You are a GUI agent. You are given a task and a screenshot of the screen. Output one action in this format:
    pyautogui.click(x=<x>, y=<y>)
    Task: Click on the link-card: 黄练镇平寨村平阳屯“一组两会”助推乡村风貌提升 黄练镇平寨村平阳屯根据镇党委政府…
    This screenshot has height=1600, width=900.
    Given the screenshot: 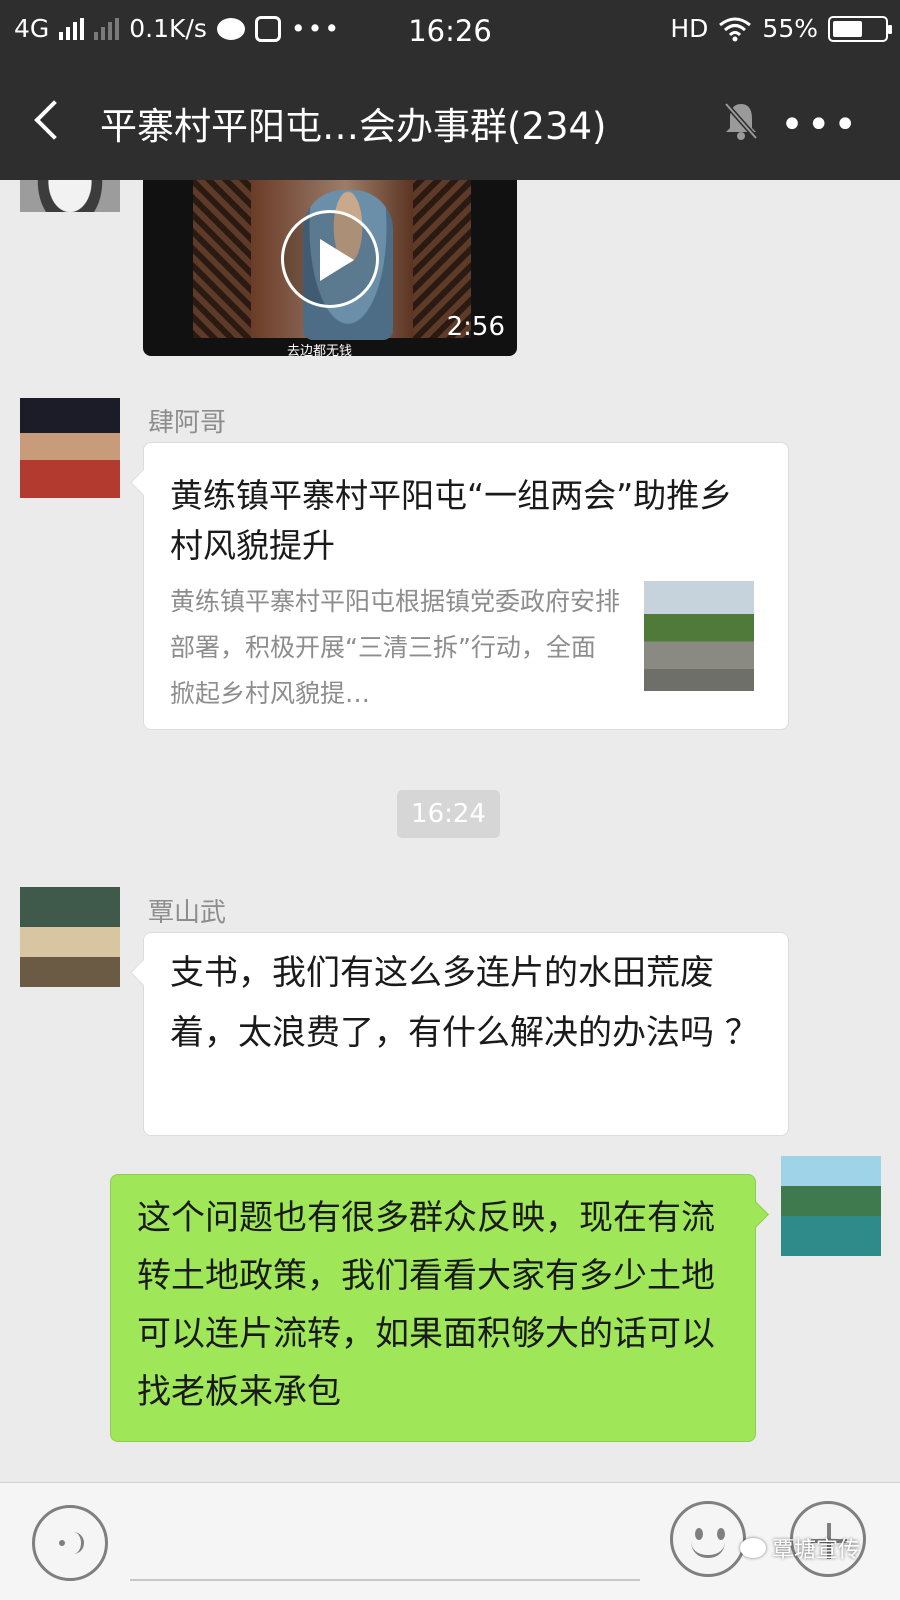 What is the action you would take?
    pyautogui.click(x=466, y=586)
    